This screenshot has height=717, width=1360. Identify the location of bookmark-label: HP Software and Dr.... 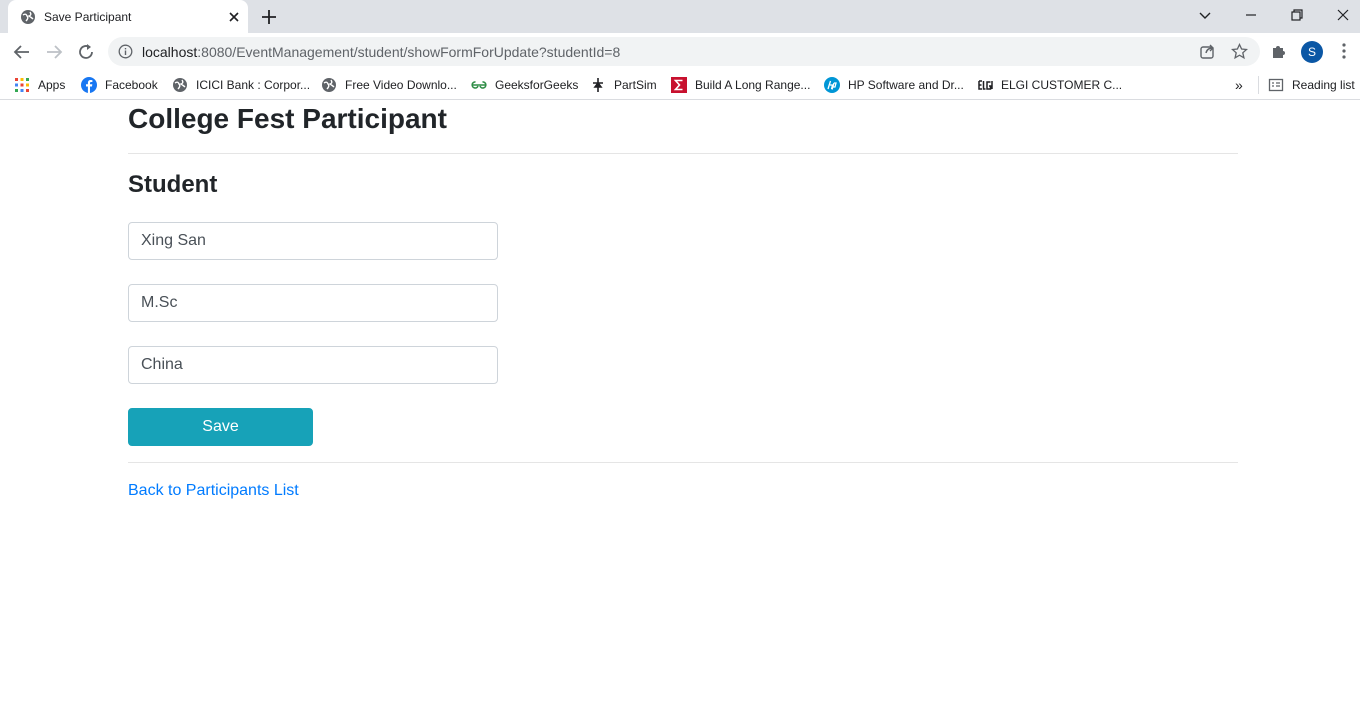
(906, 85).